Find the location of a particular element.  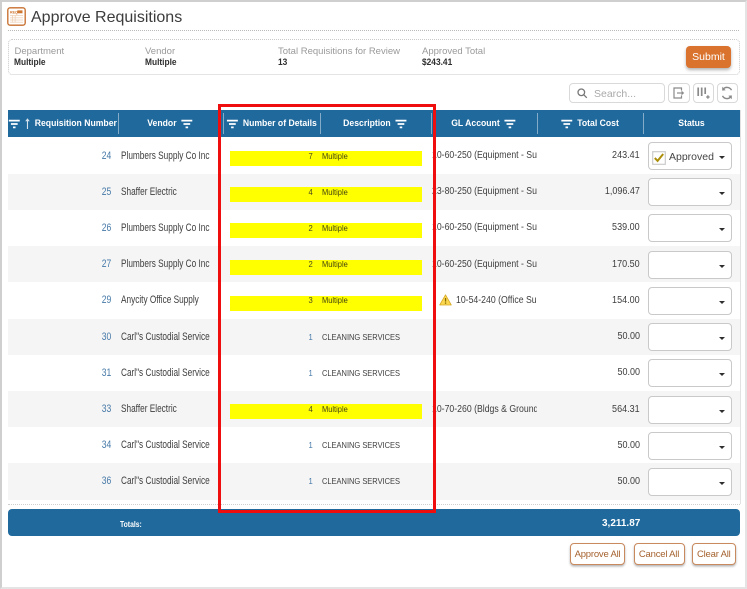

svg-text: REQ is located at coordinates (14, 12).